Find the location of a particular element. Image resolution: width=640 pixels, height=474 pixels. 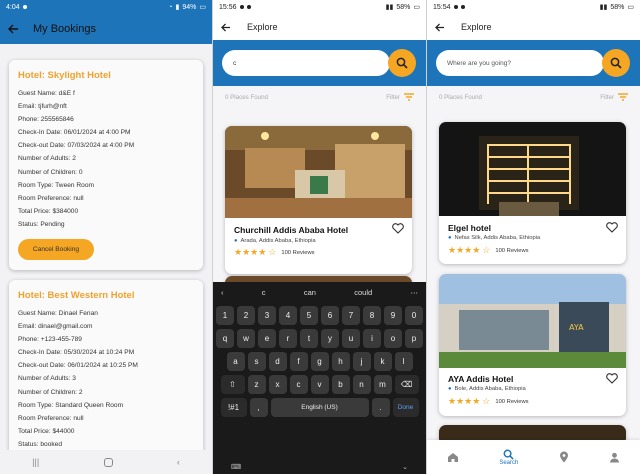

booking-children: Number of Children: 2 is located at coordinates (50, 392).